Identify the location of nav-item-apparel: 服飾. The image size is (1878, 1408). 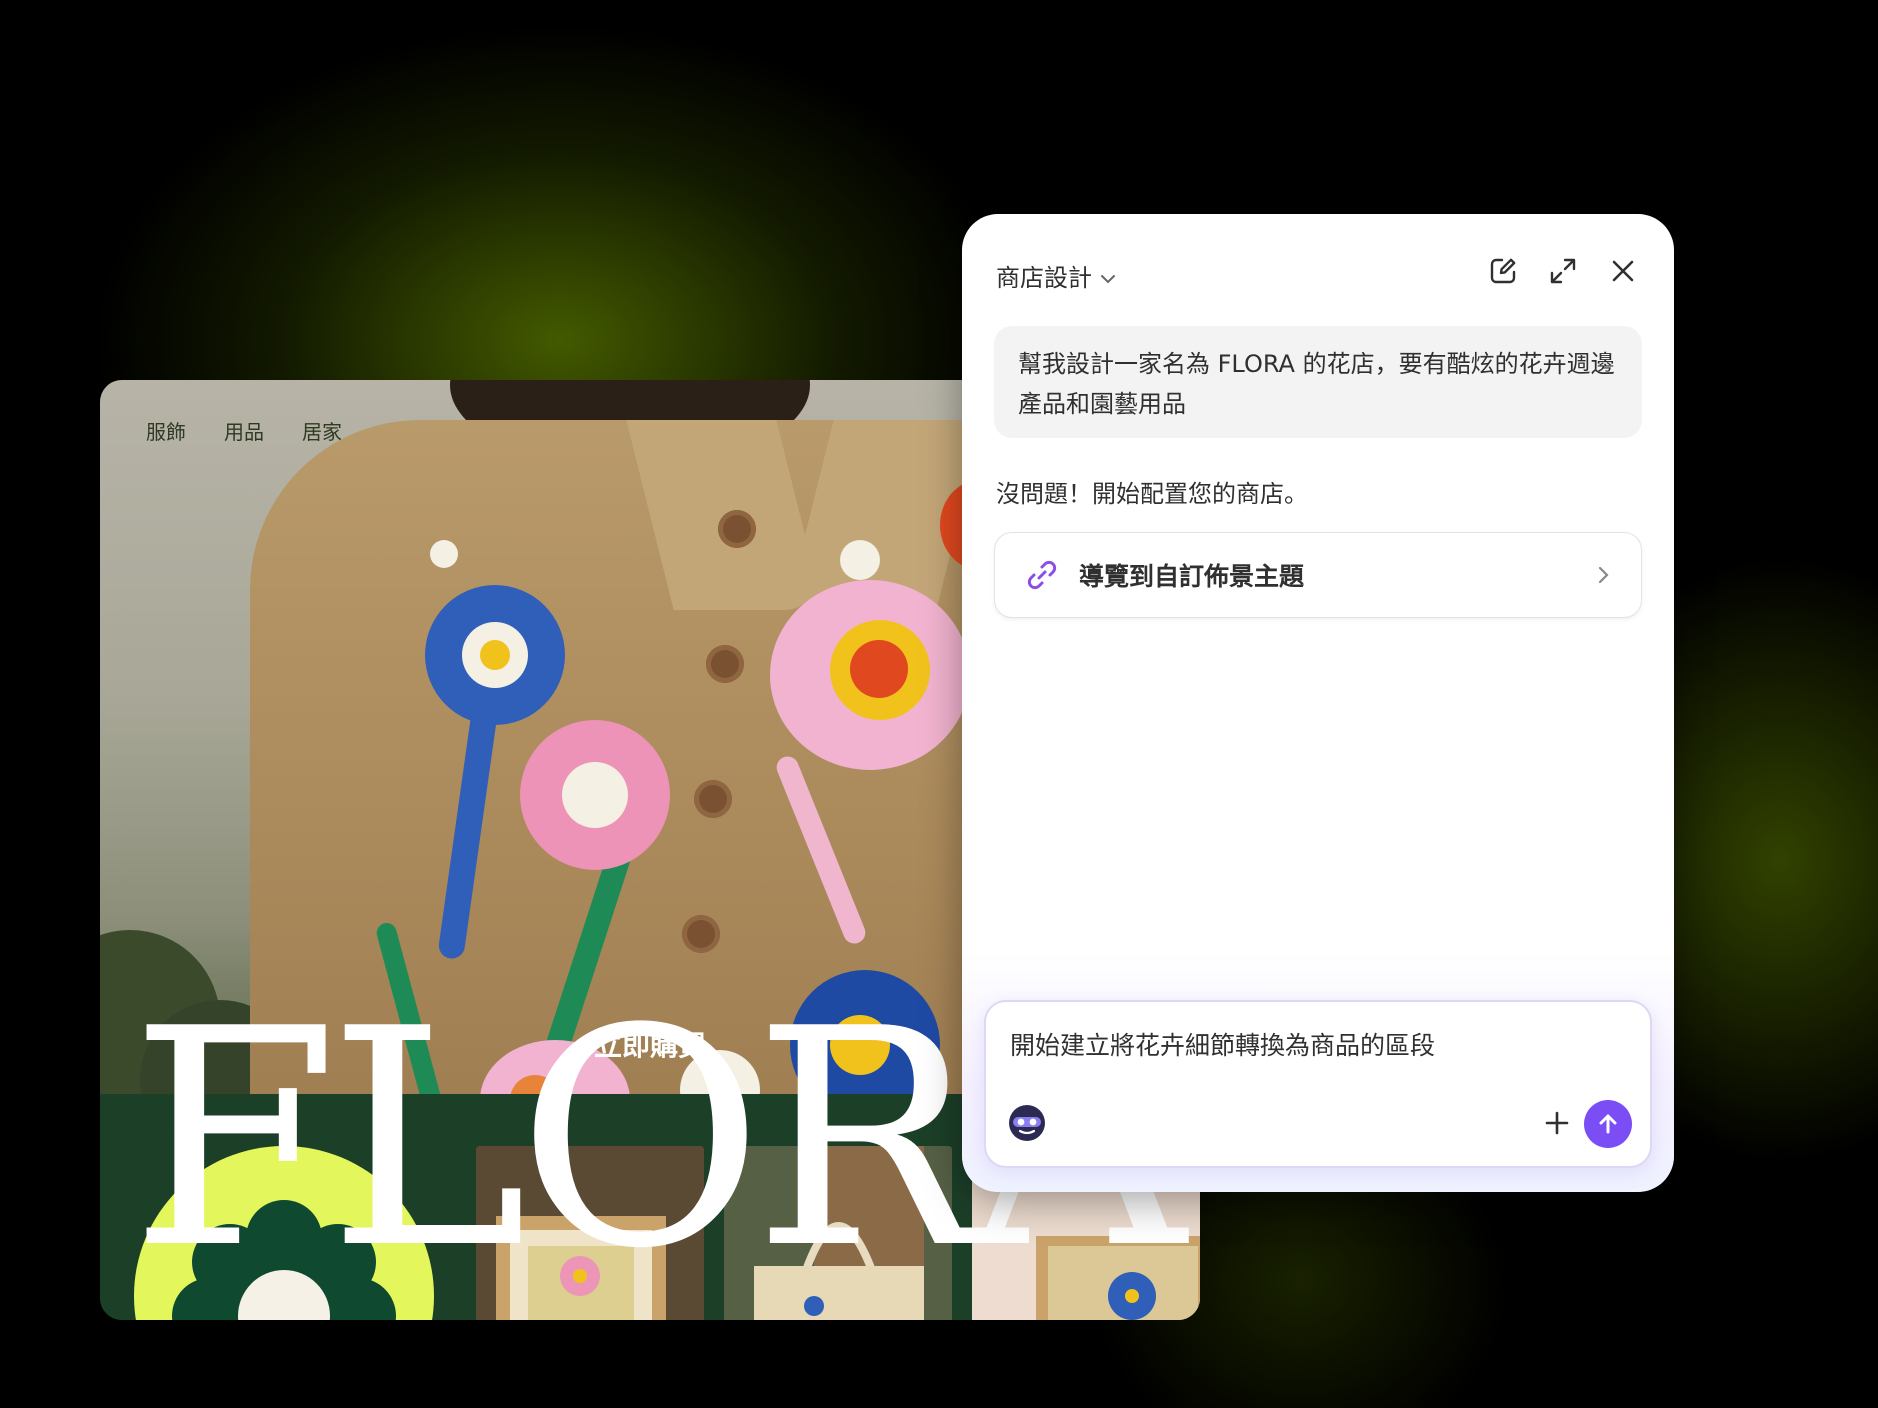
(166, 430).